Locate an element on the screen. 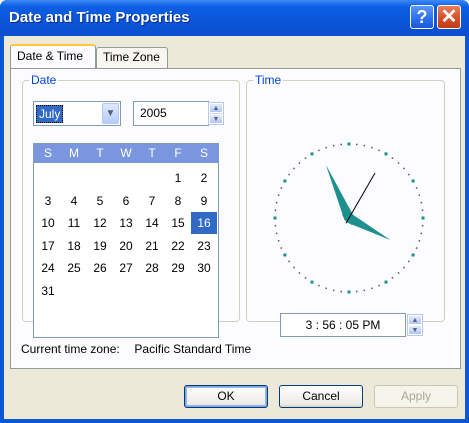 The width and height of the screenshot is (469, 423). tab-time-zone: Time Zone is located at coordinates (132, 57).